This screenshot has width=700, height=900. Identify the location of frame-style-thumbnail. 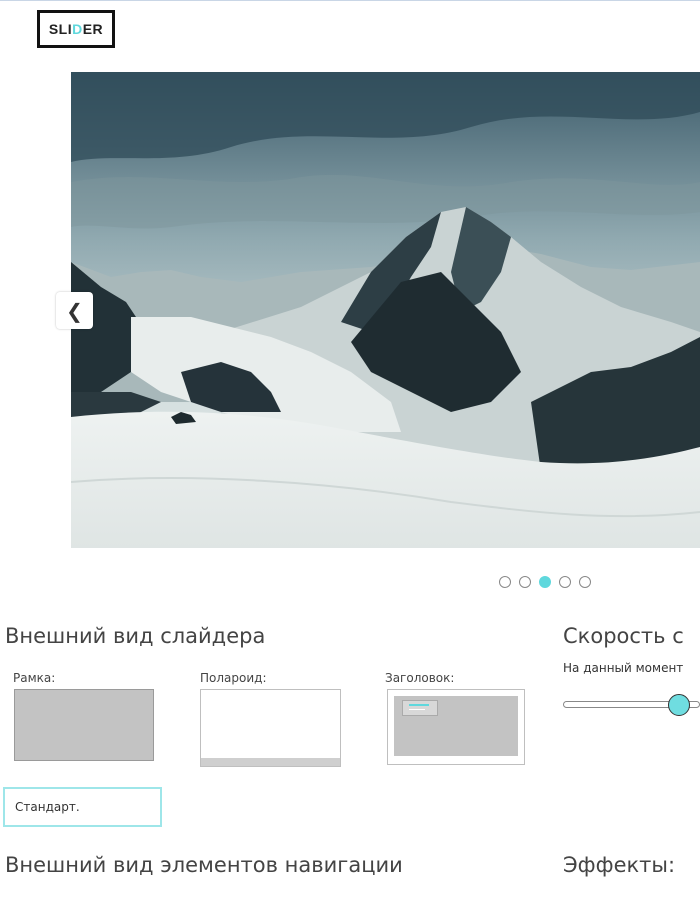
(84, 725).